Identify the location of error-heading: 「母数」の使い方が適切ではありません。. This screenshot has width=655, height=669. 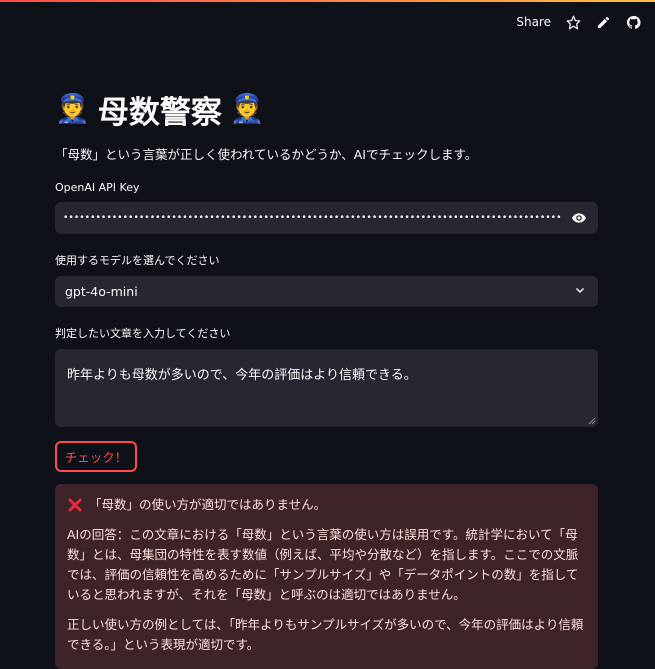
(325, 505).